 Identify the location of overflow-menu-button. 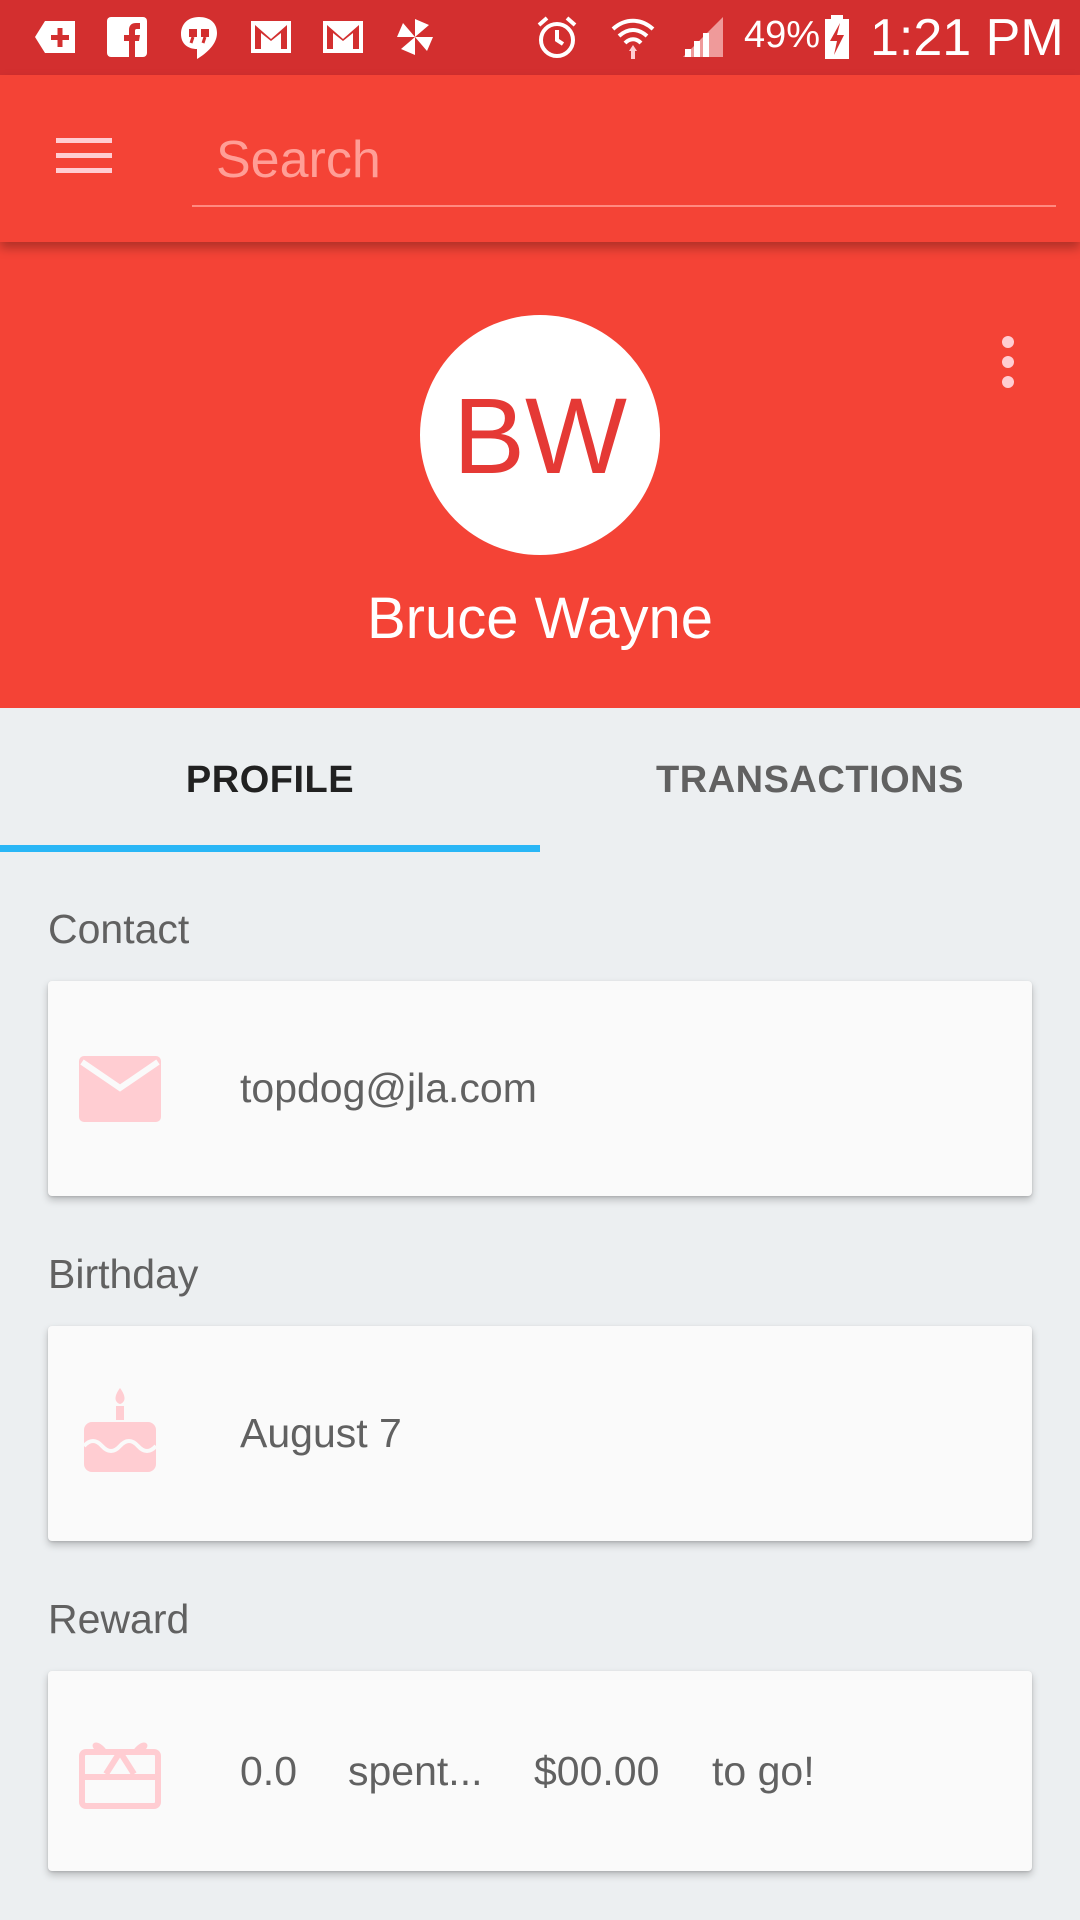
(1008, 362).